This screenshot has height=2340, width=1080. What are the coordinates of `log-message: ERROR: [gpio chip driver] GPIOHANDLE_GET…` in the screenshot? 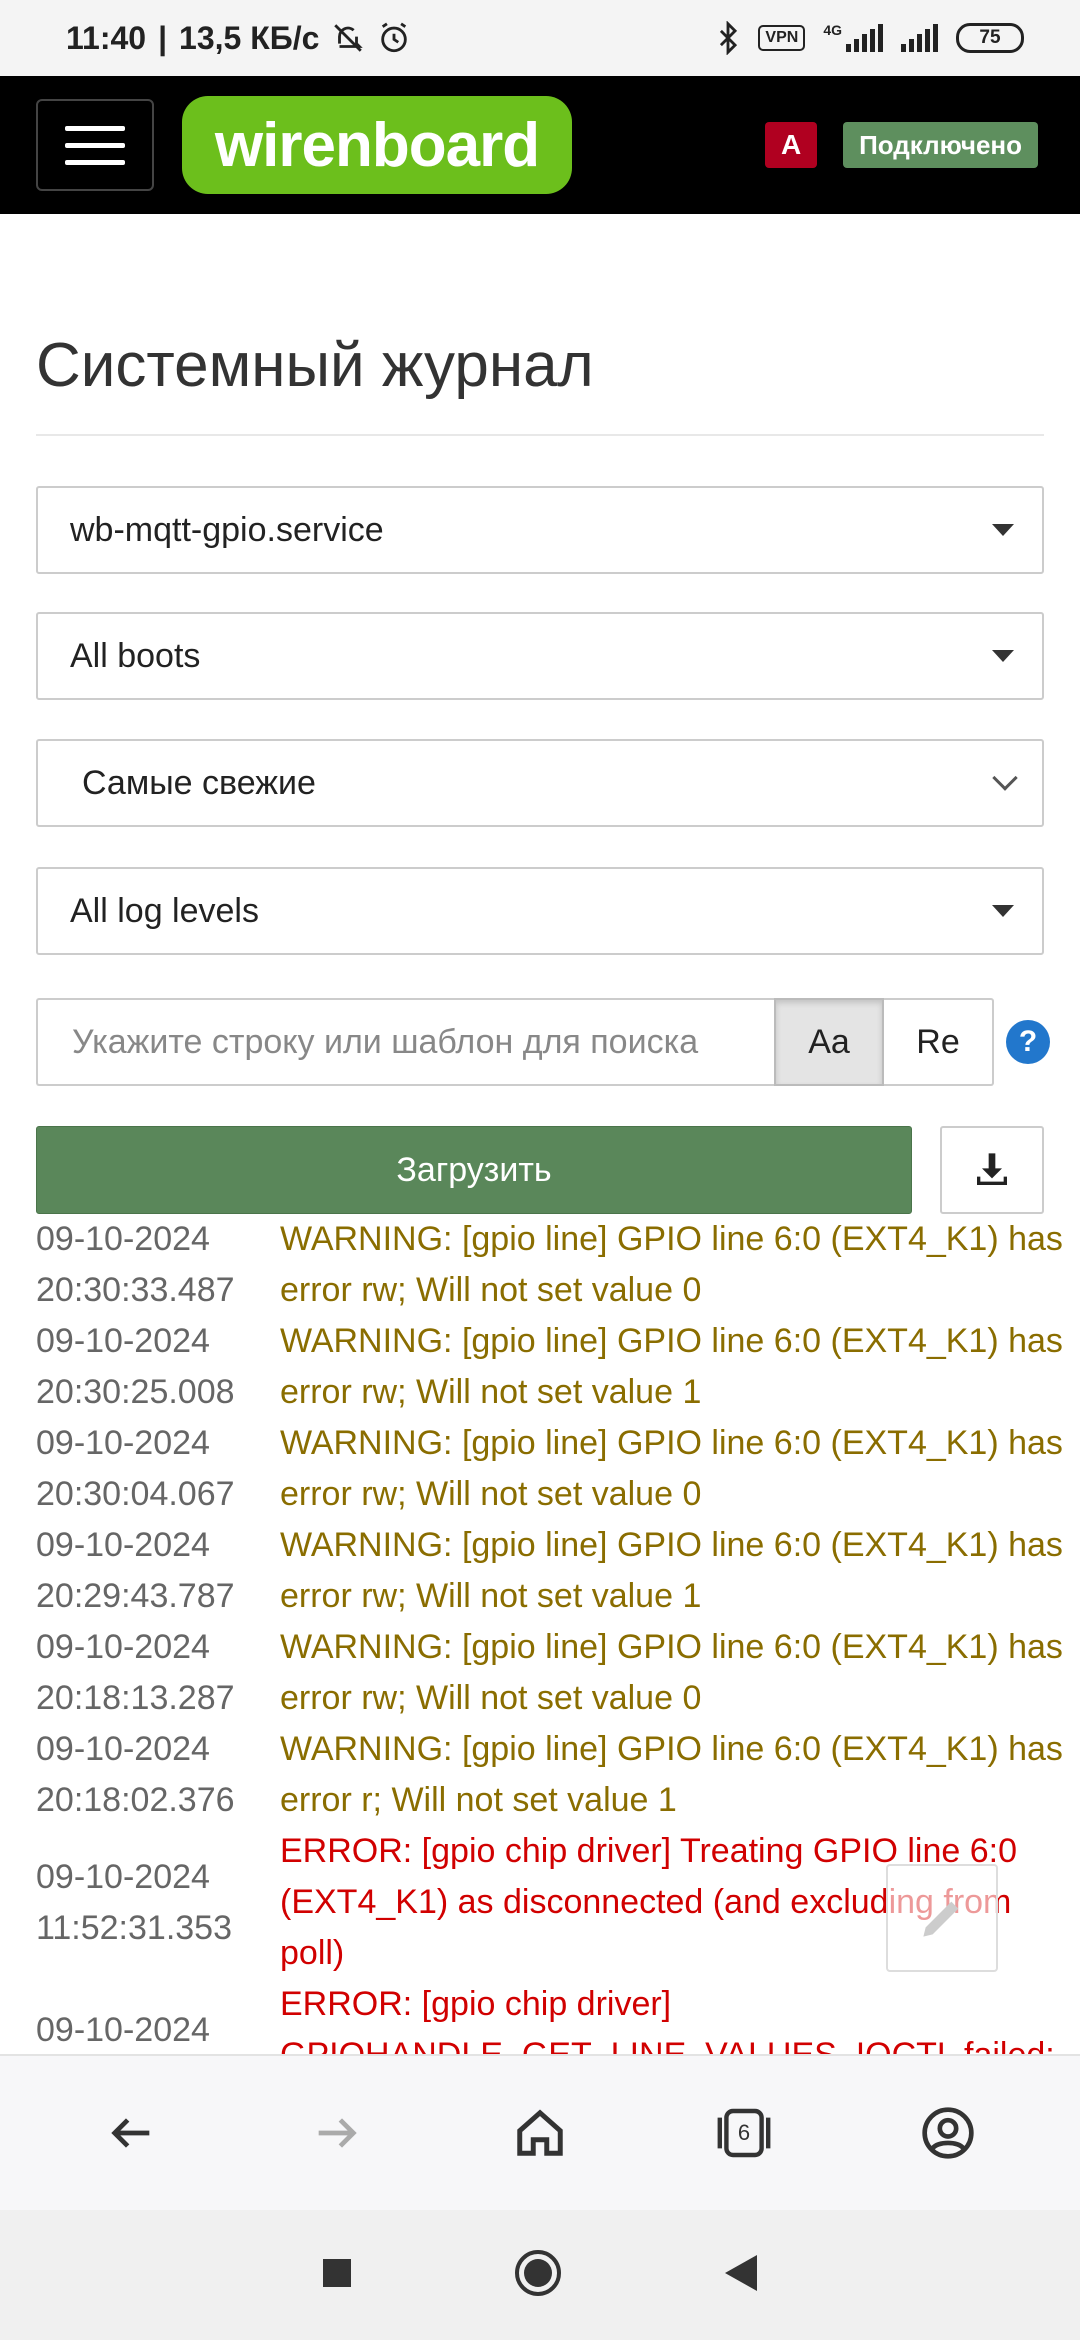 It's located at (667, 2019).